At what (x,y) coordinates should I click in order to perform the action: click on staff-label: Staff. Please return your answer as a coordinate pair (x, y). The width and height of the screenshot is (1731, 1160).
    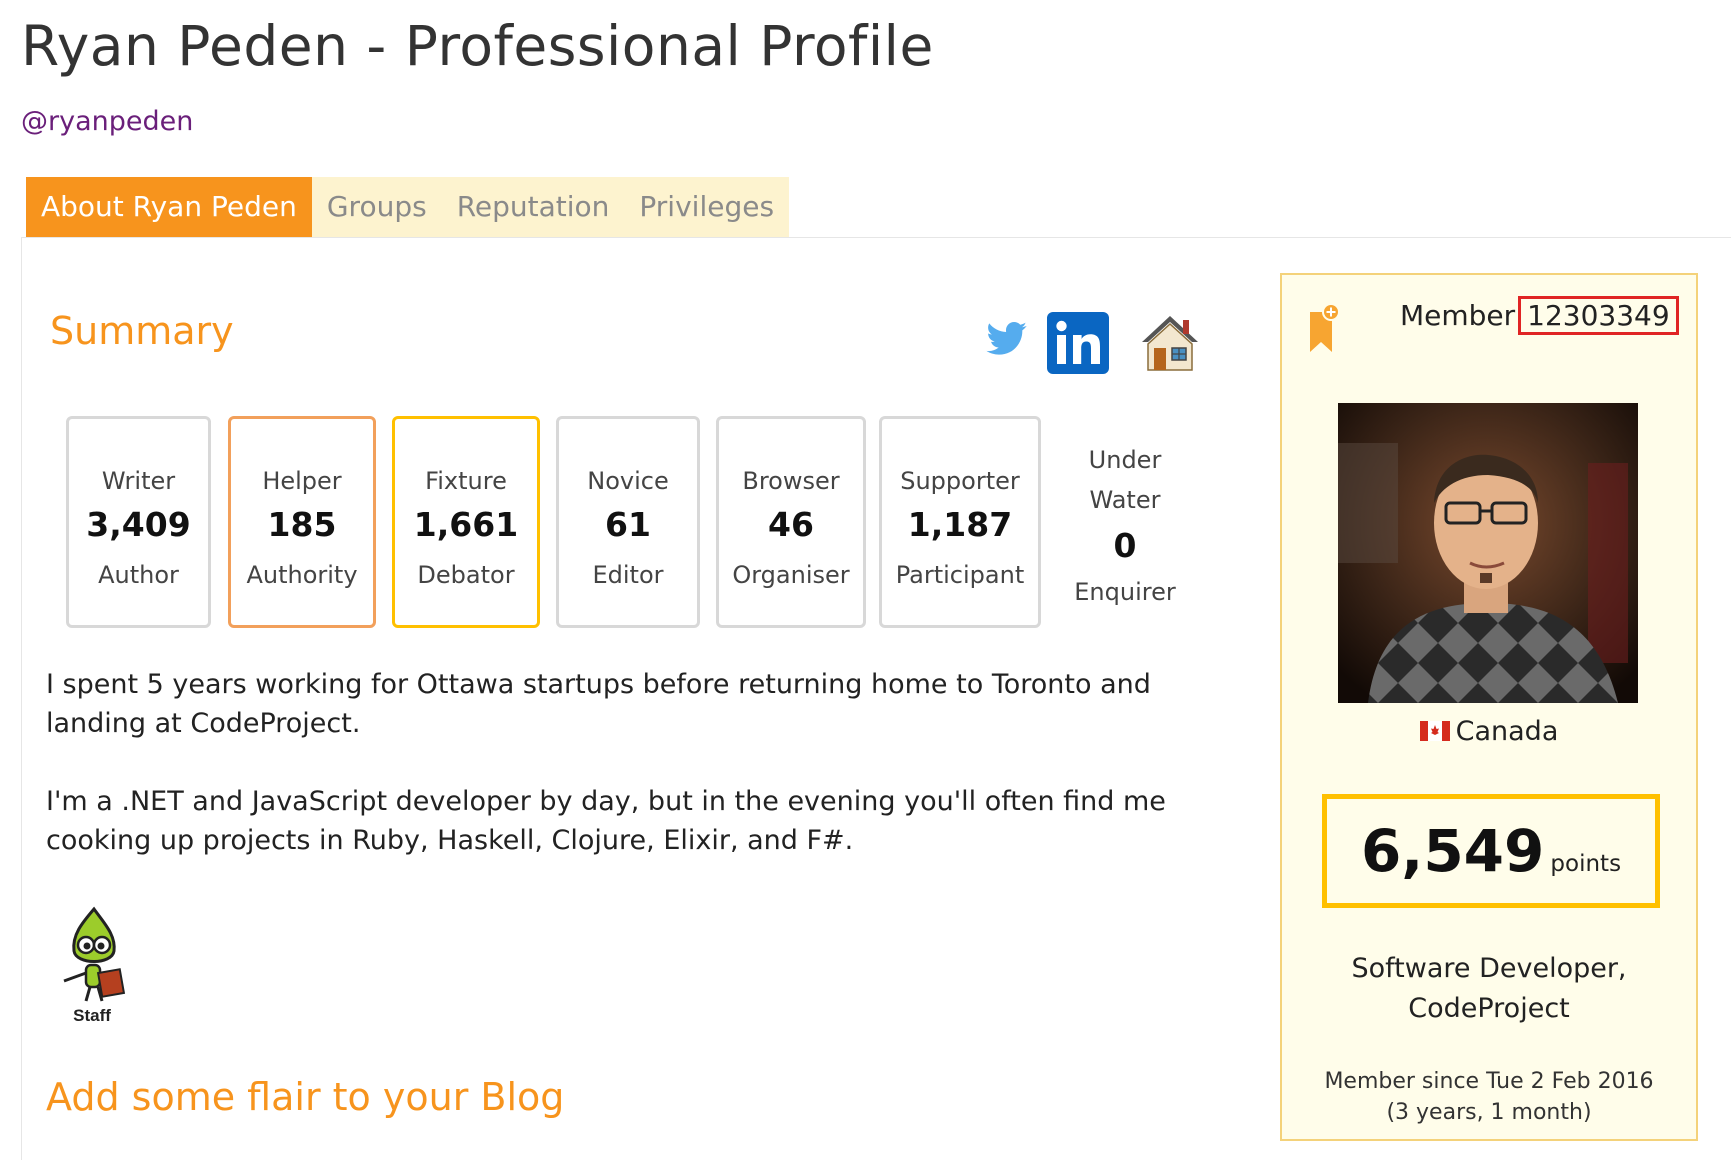
    Looking at the image, I should click on (92, 1015).